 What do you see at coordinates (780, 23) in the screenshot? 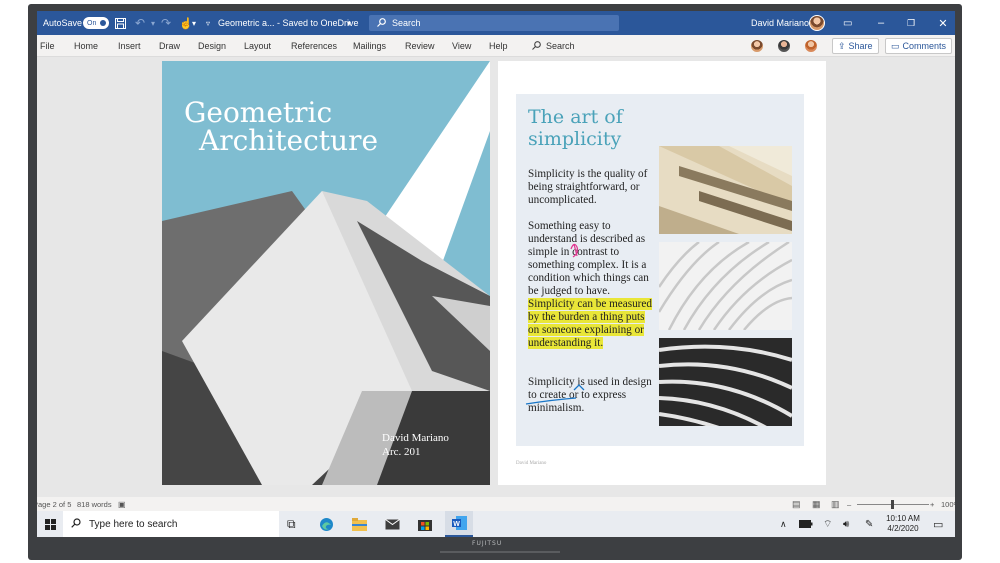
I see `user-name: David Mariano` at bounding box center [780, 23].